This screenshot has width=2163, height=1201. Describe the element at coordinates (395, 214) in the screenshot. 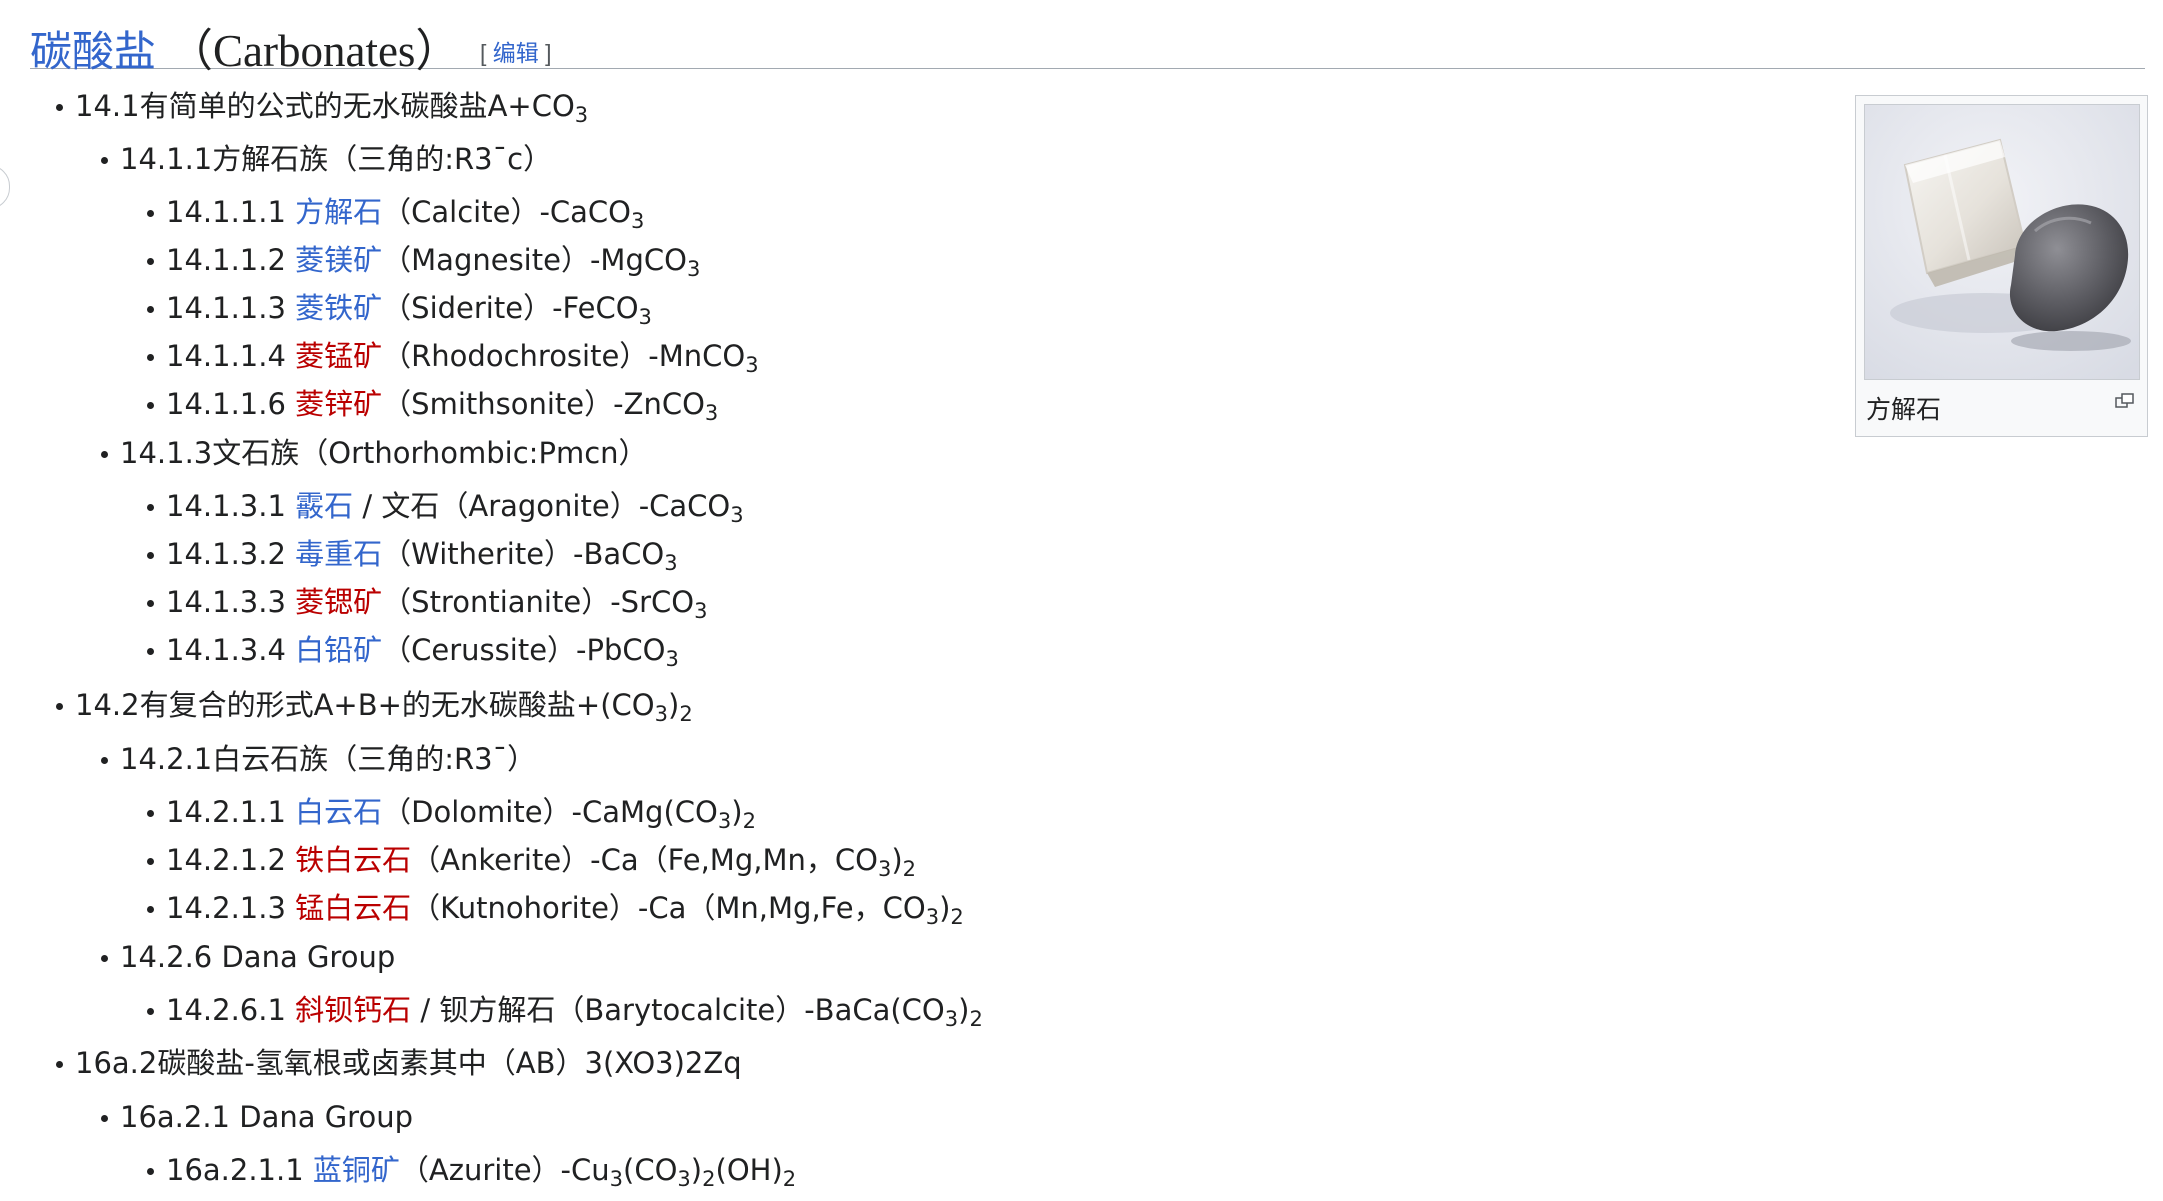

I see `list-item: 14.1.1.1 方解石（Calcite）-CaCO3` at that location.